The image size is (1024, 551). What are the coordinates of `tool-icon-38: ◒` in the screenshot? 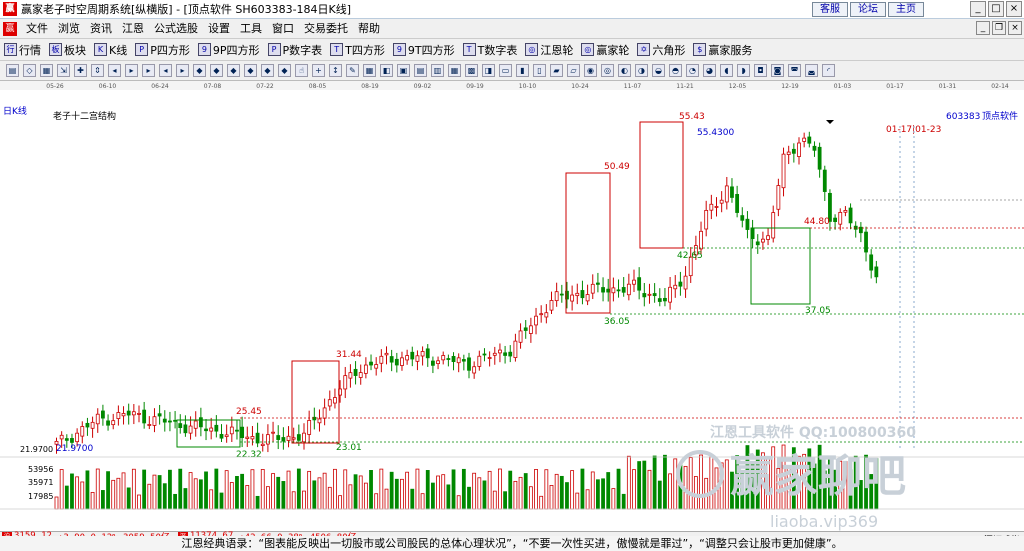 It's located at (658, 70).